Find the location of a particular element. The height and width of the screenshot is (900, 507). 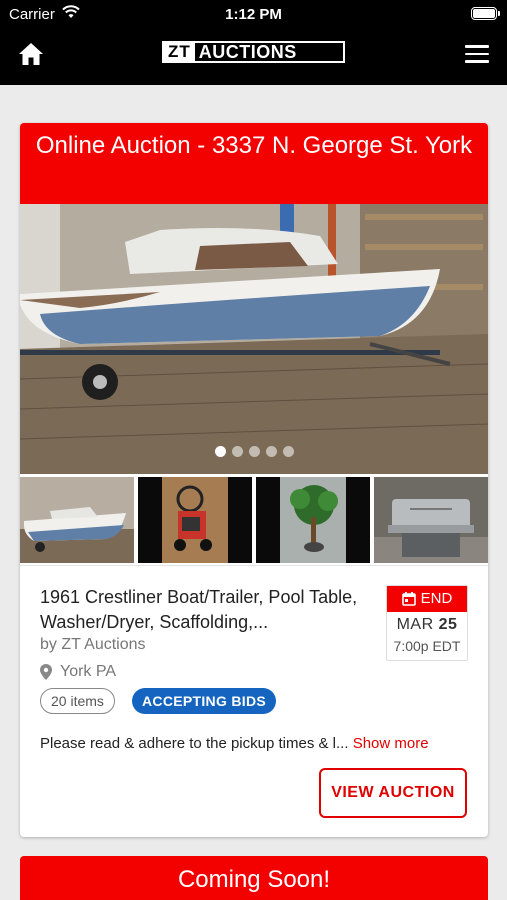

auctioneer-name: by ZT Auctions is located at coordinates (93, 644).